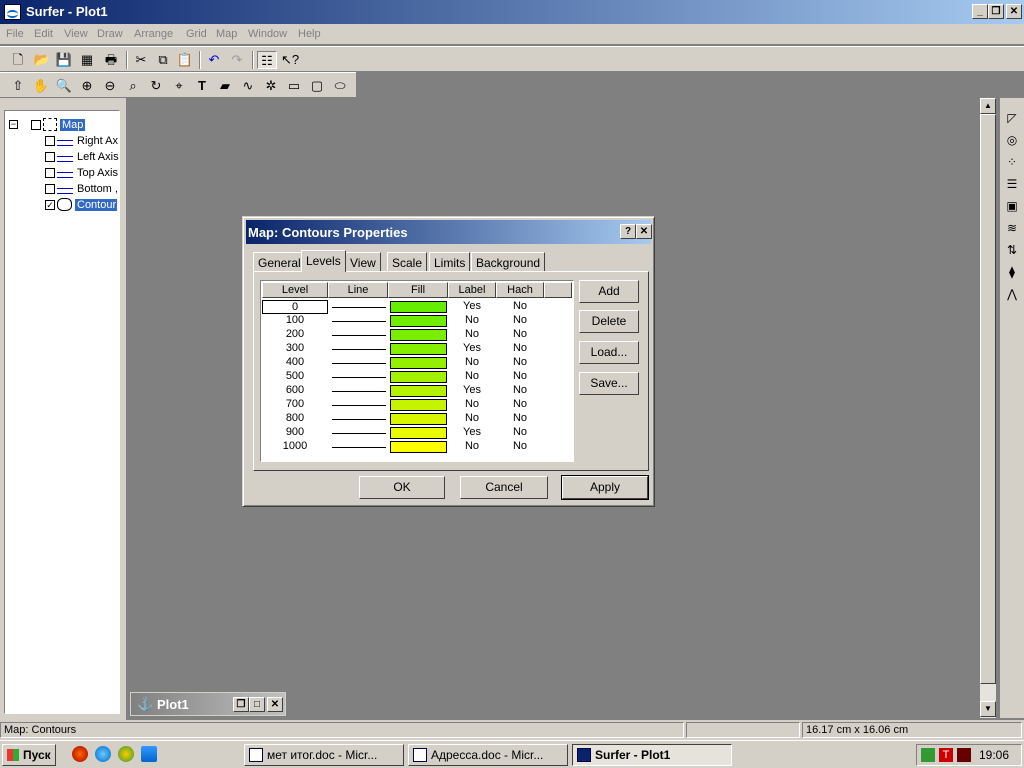  What do you see at coordinates (980, 11) in the screenshot?
I see `minimize-button: _` at bounding box center [980, 11].